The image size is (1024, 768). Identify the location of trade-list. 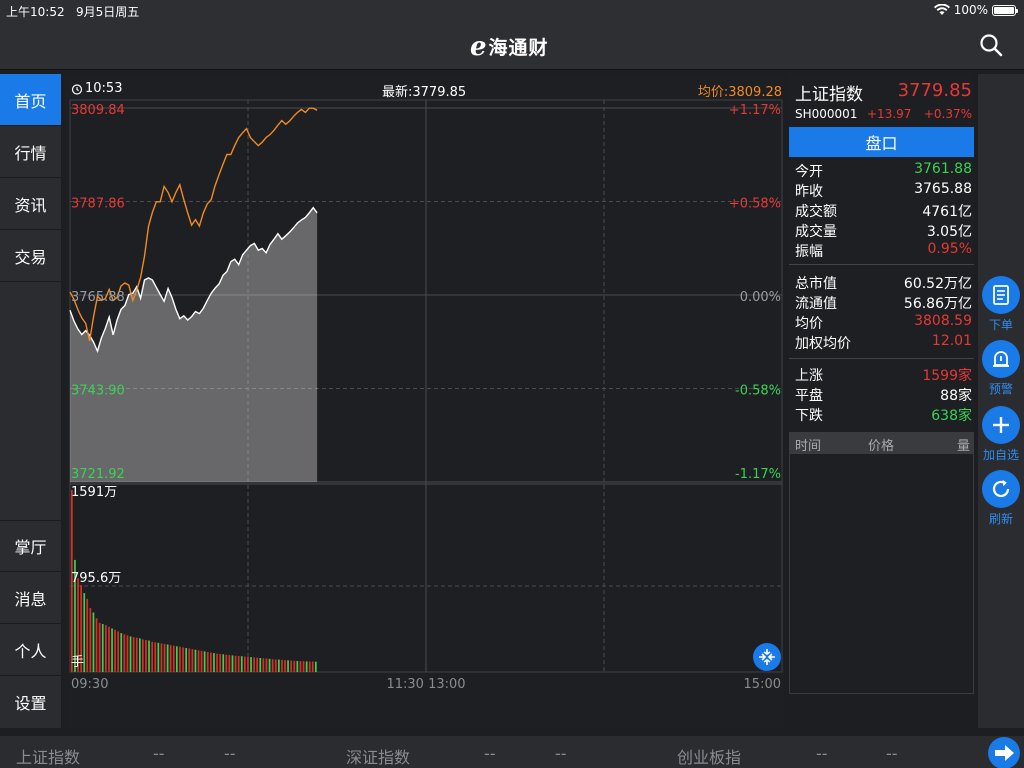
(881, 574).